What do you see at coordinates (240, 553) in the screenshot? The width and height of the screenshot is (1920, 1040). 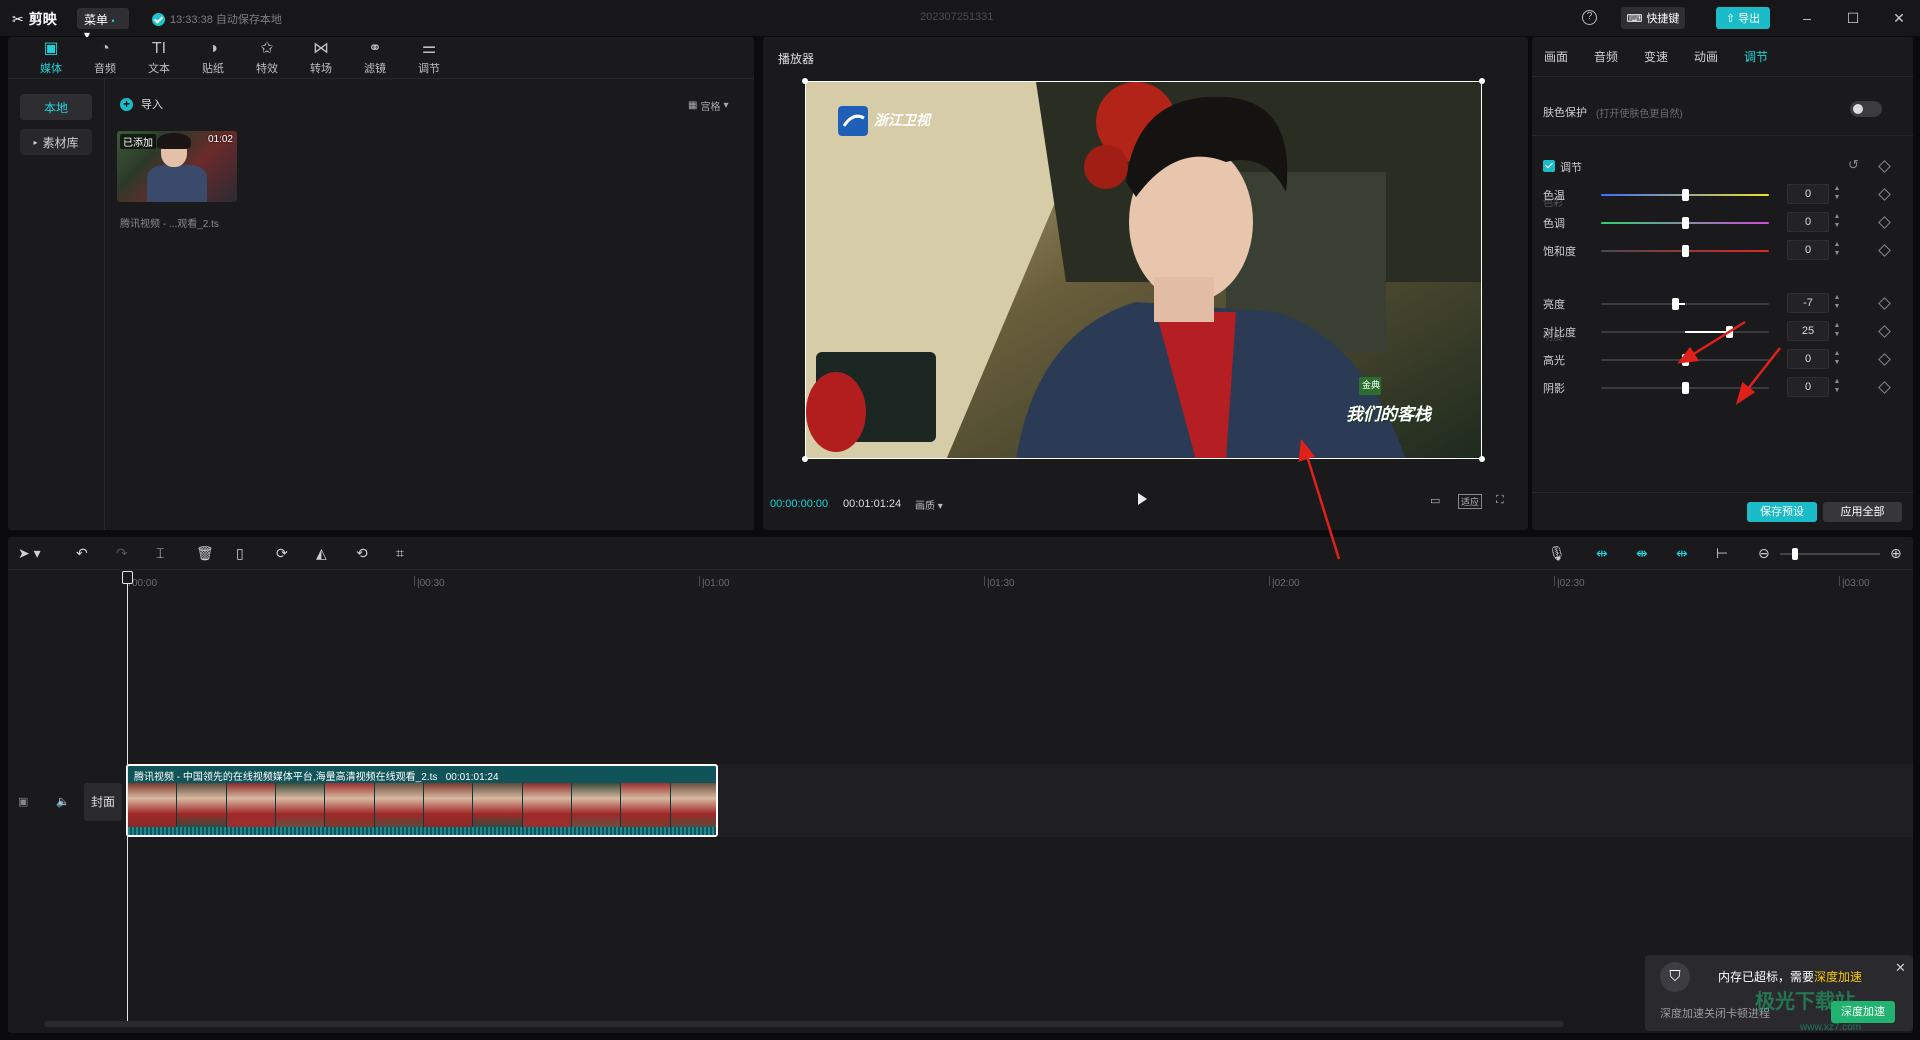 I see `freeze-icon: ▯` at bounding box center [240, 553].